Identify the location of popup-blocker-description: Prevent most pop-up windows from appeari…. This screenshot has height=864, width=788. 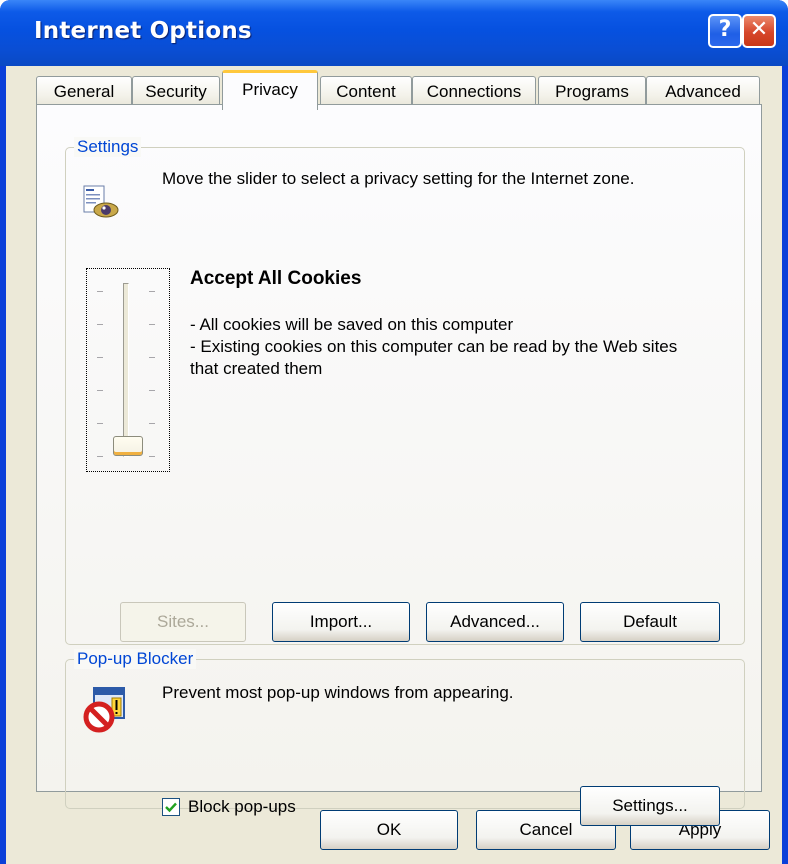
(338, 692).